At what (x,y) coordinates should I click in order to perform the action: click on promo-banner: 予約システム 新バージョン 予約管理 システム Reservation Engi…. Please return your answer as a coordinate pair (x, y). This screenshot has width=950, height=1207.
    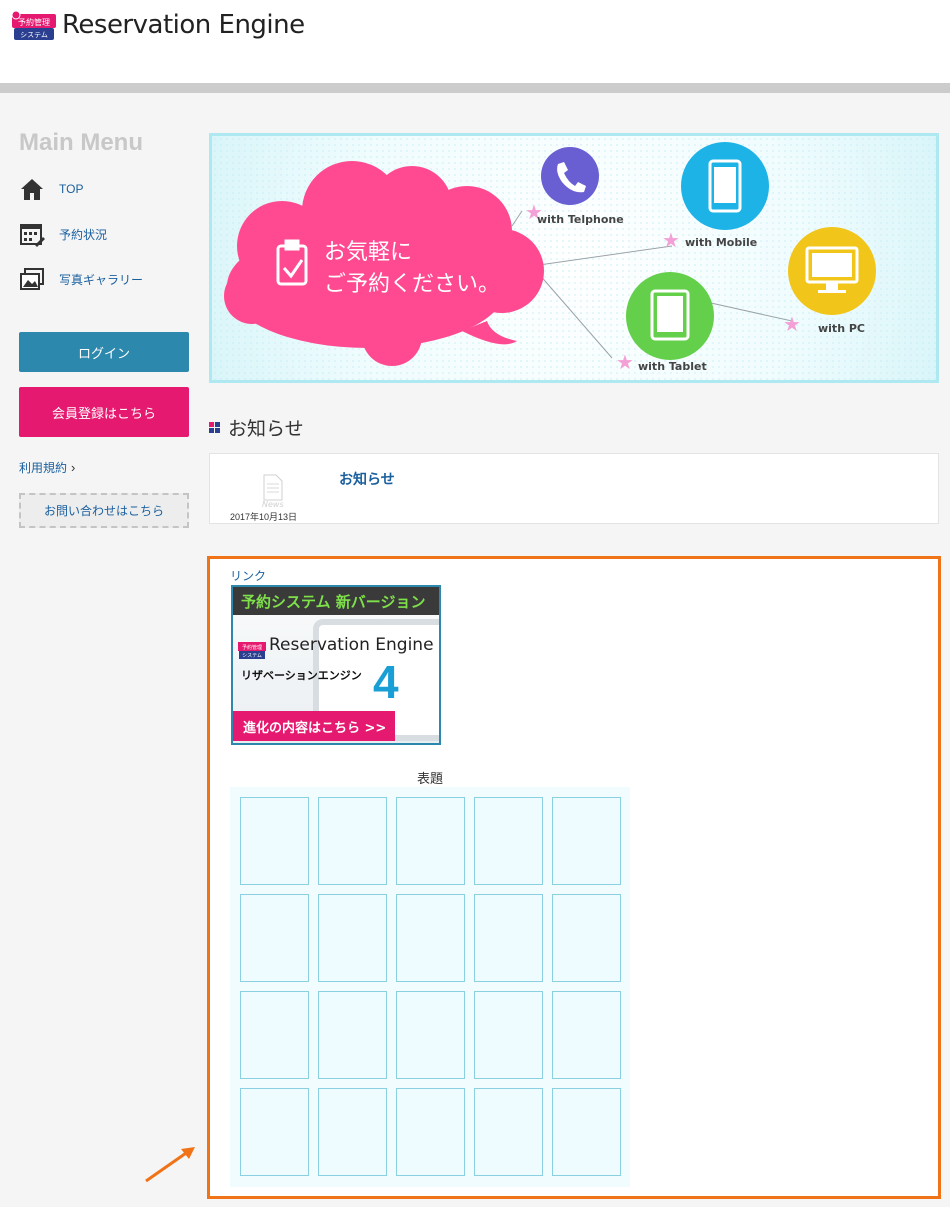
    Looking at the image, I should click on (336, 665).